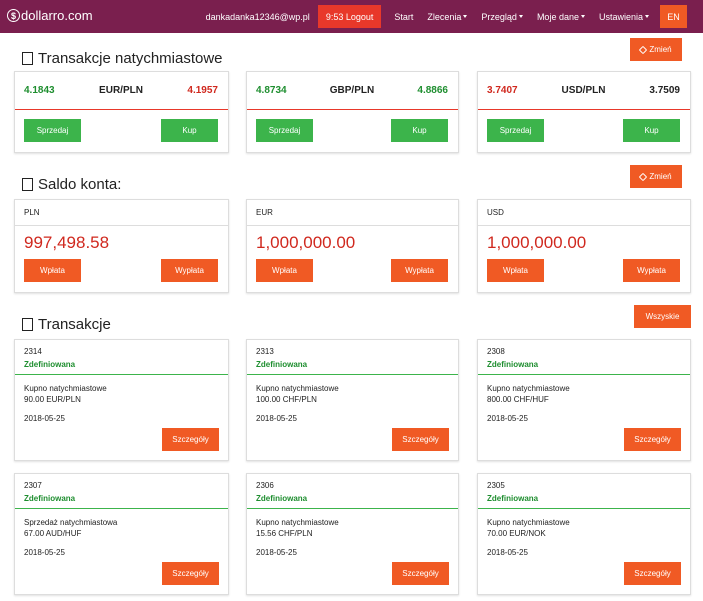 The height and width of the screenshot is (601, 703). Describe the element at coordinates (265, 351) in the screenshot. I see `transaction-id: 2313` at that location.